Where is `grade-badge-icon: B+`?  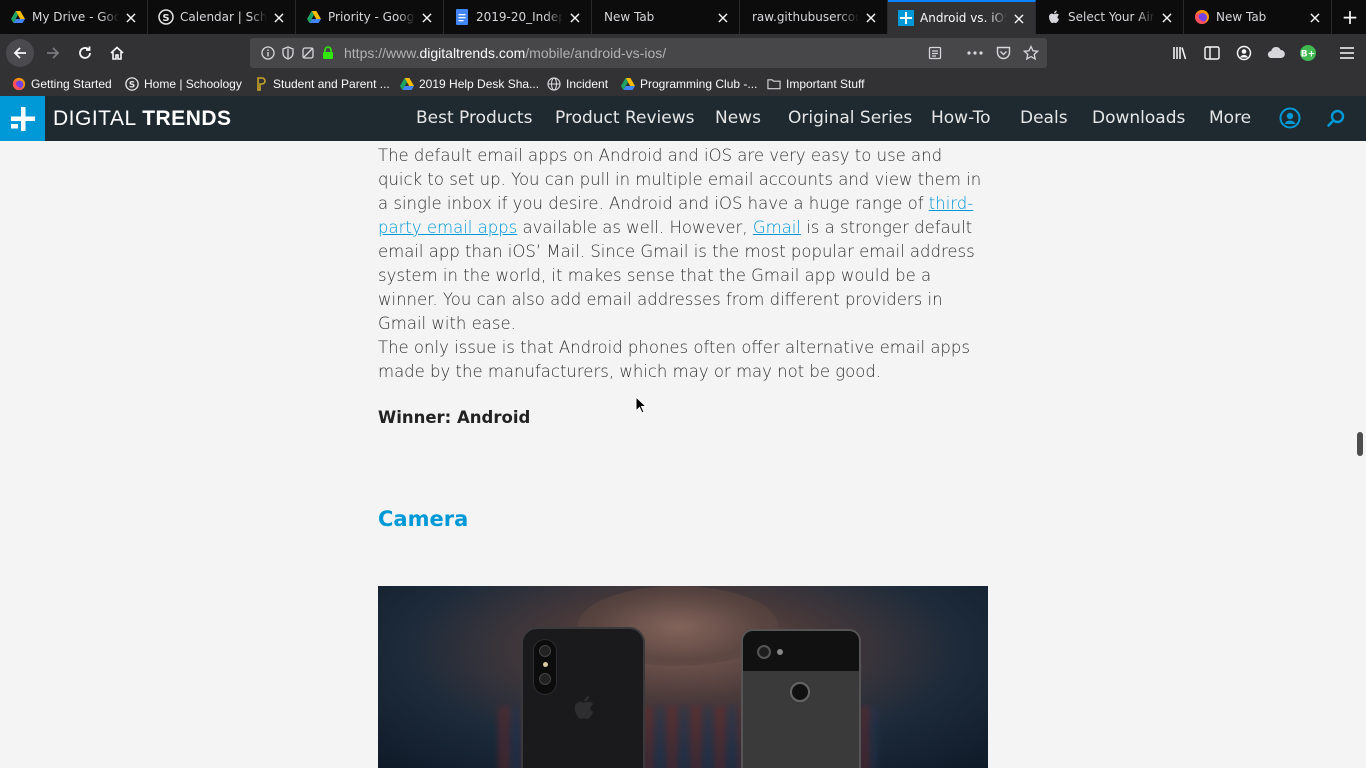
grade-badge-icon: B+ is located at coordinates (1308, 53).